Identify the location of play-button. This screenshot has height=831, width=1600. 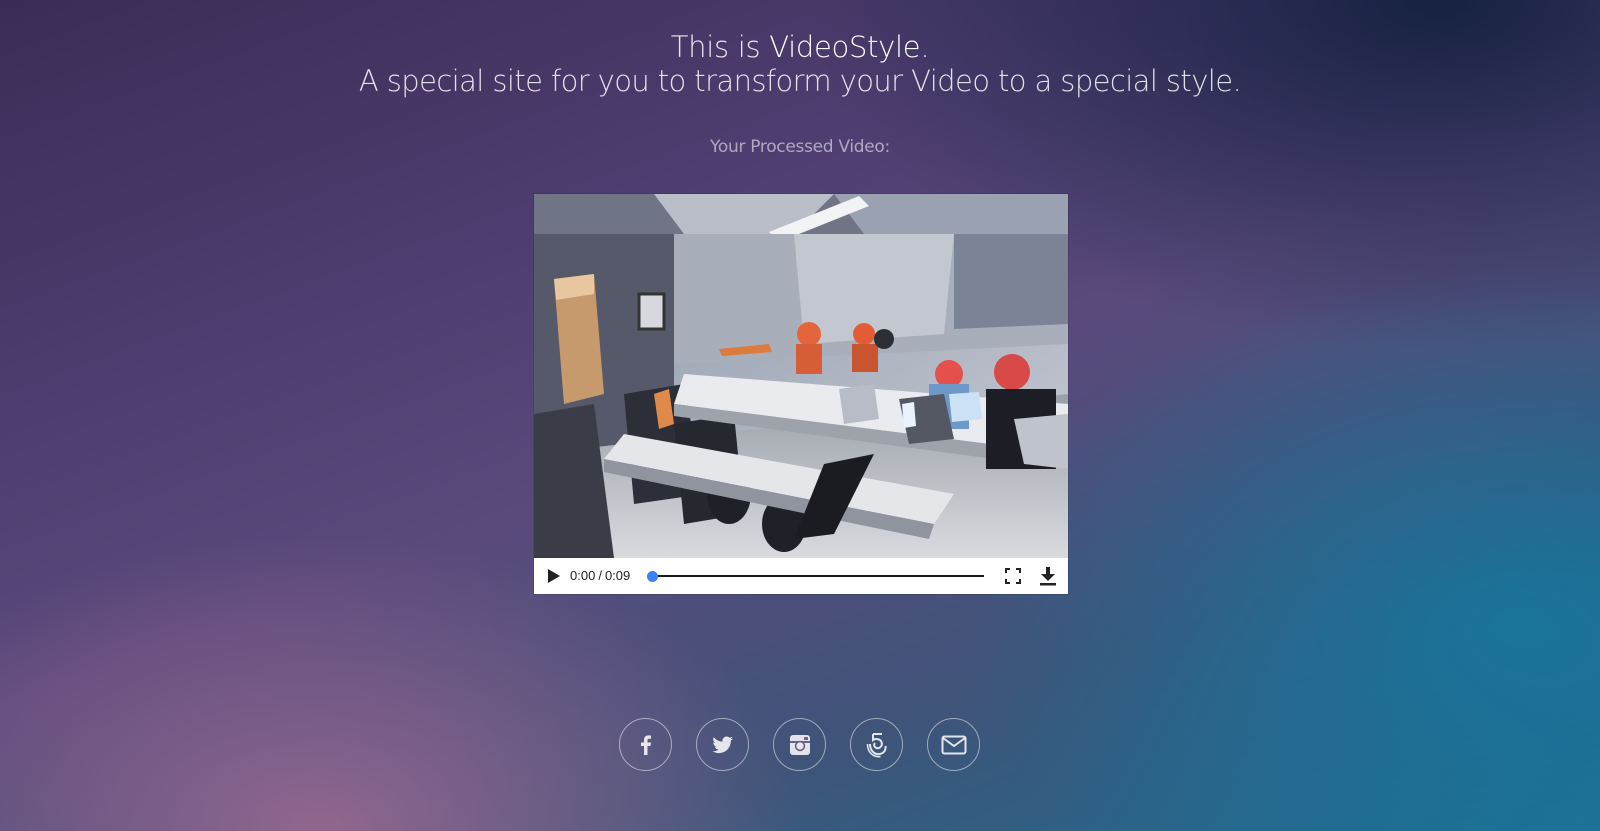
(553, 576).